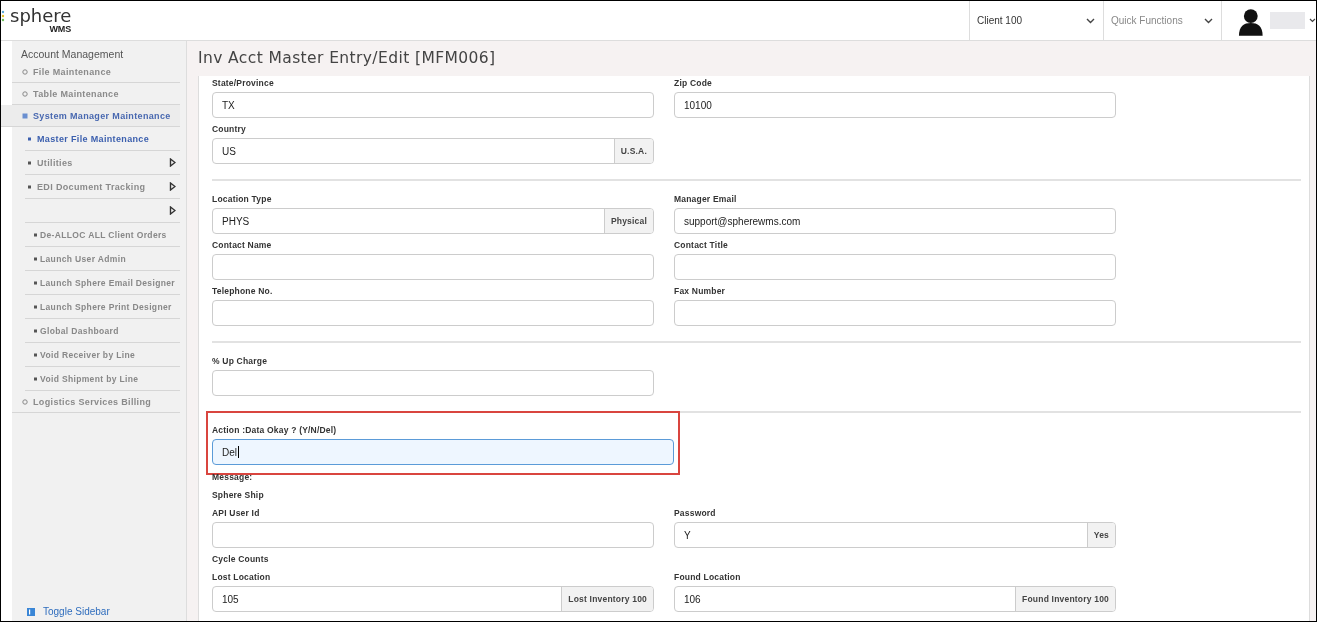 The width and height of the screenshot is (1317, 622). I want to click on field-label: Lost Location, so click(242, 577).